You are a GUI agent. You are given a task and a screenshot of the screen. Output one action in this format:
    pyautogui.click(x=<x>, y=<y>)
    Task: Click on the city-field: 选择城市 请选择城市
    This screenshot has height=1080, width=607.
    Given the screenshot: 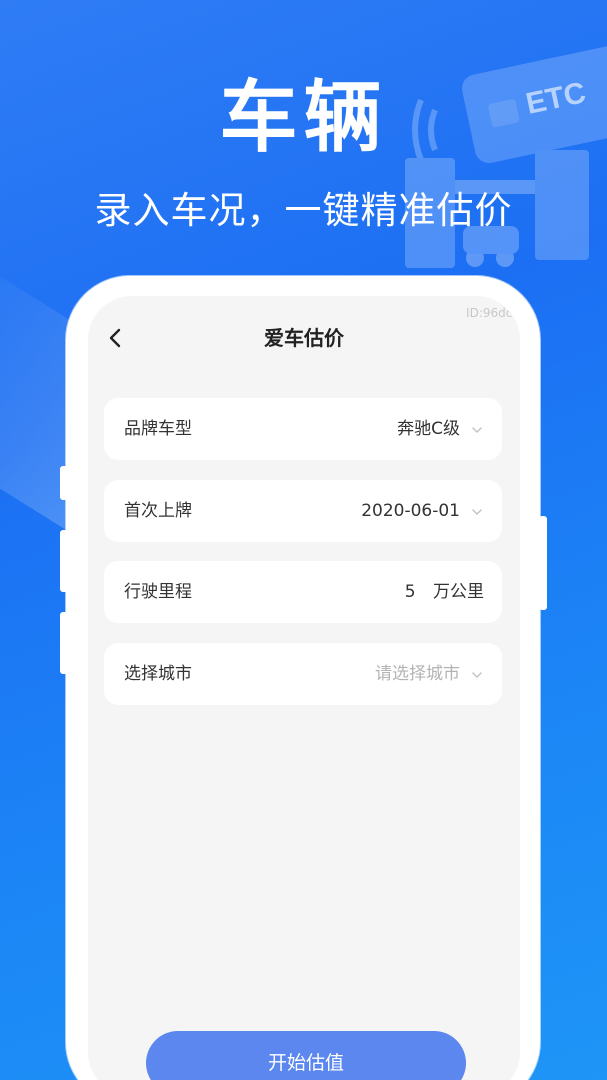 What is the action you would take?
    pyautogui.click(x=303, y=674)
    